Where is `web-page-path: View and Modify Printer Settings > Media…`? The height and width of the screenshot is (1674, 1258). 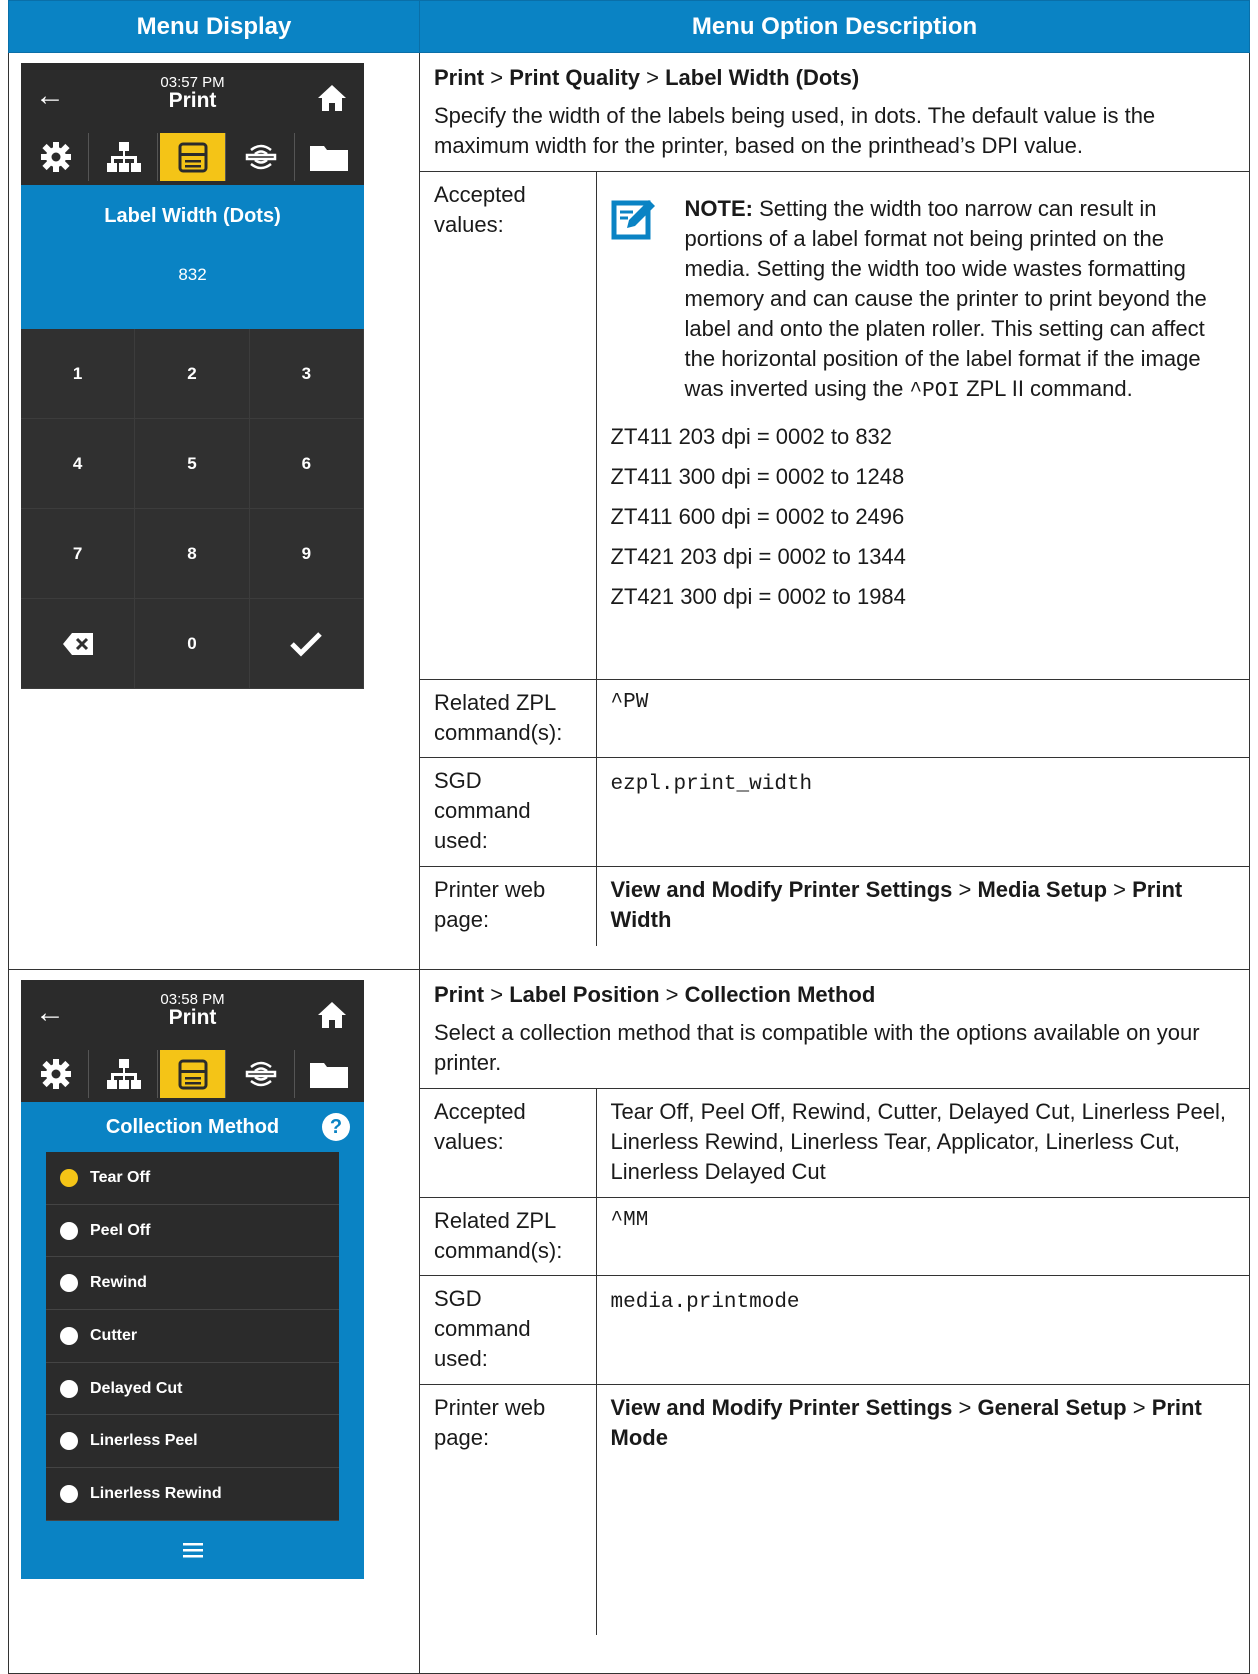 web-page-path: View and Modify Printer Settings > Media… is located at coordinates (922, 906).